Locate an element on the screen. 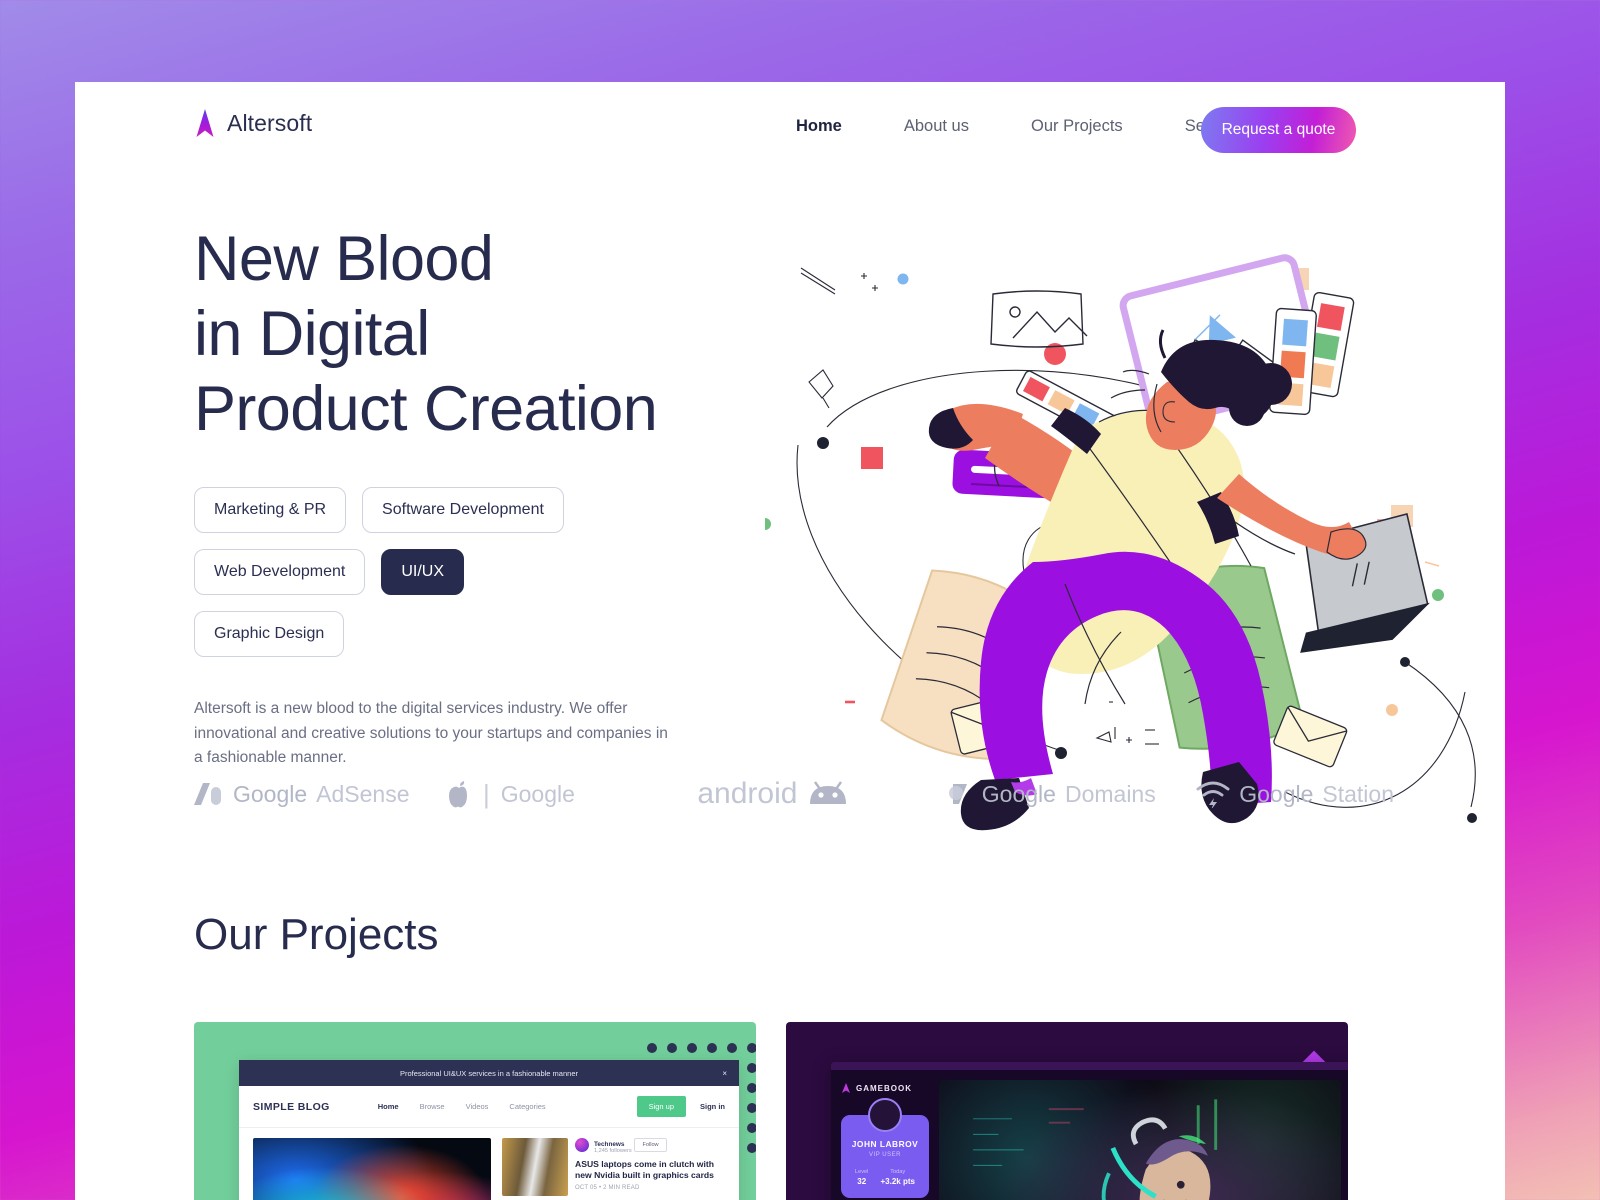  blog-nav-home: Home is located at coordinates (388, 1106).